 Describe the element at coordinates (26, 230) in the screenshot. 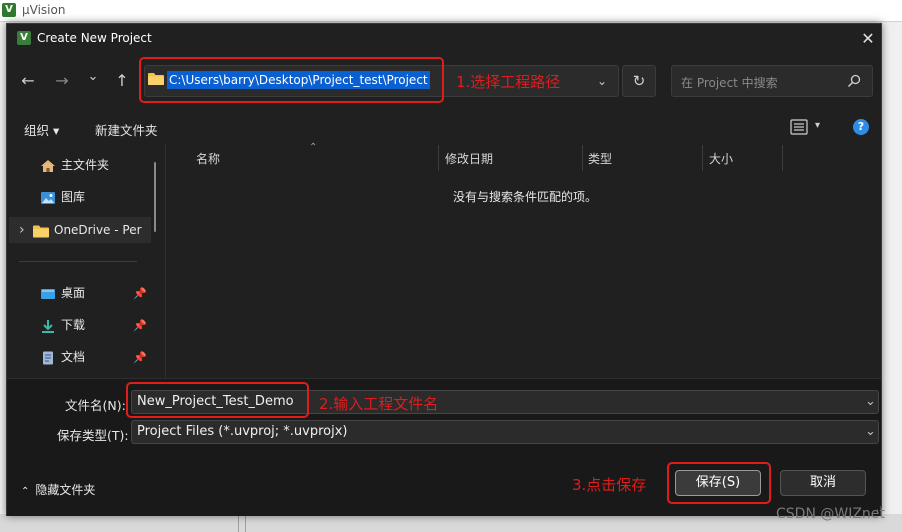

I see `expand-chevron-icon: ›` at that location.